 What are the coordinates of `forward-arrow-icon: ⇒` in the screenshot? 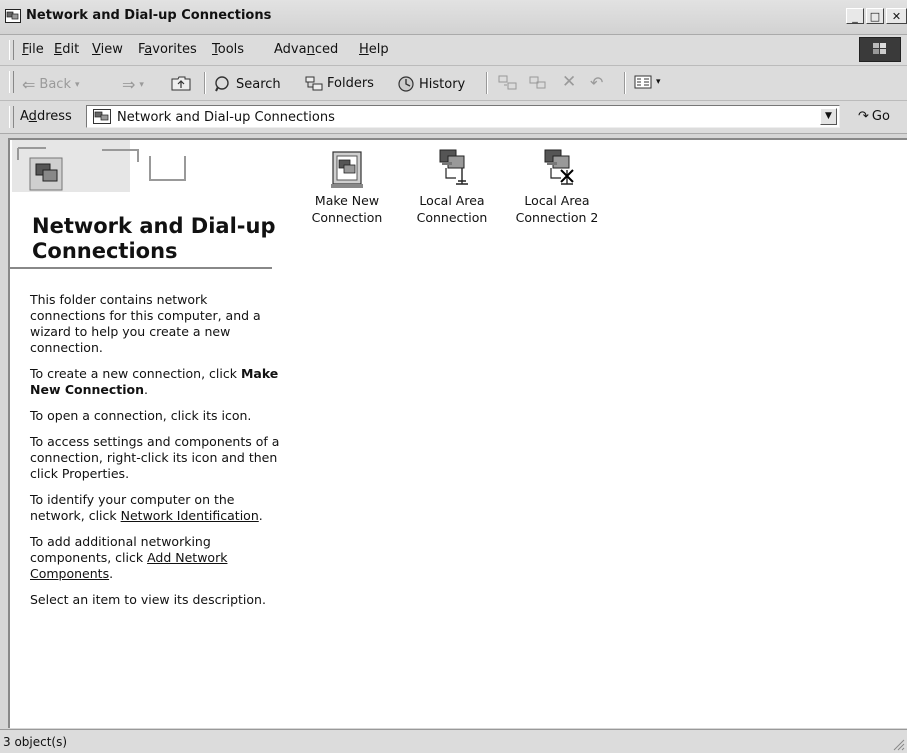 It's located at (129, 84).